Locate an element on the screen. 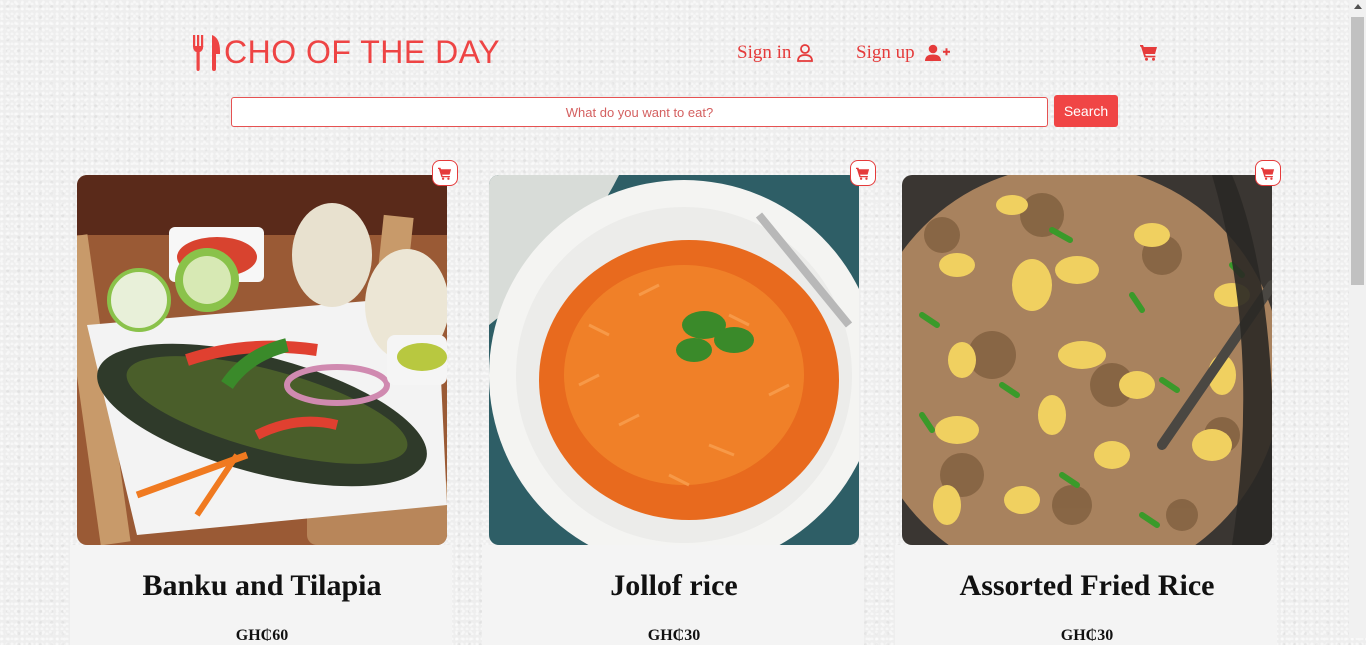 The image size is (1366, 645). fork-knife-icon is located at coordinates (206, 53).